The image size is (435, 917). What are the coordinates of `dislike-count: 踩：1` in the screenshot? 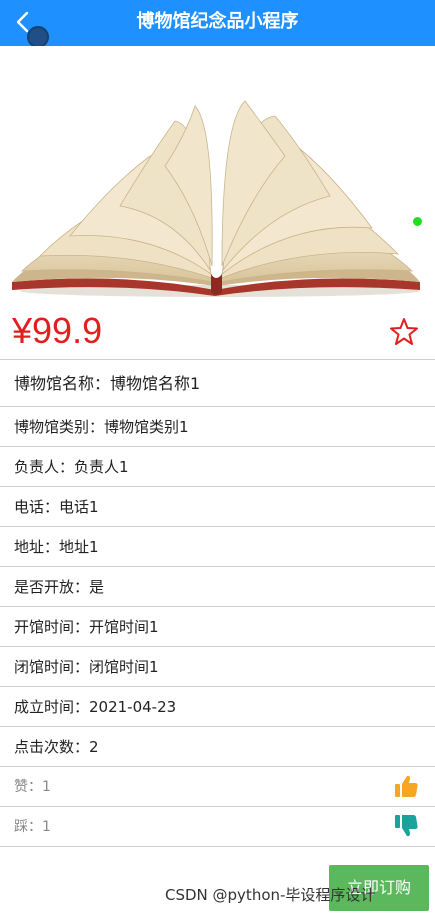 It's located at (32, 827).